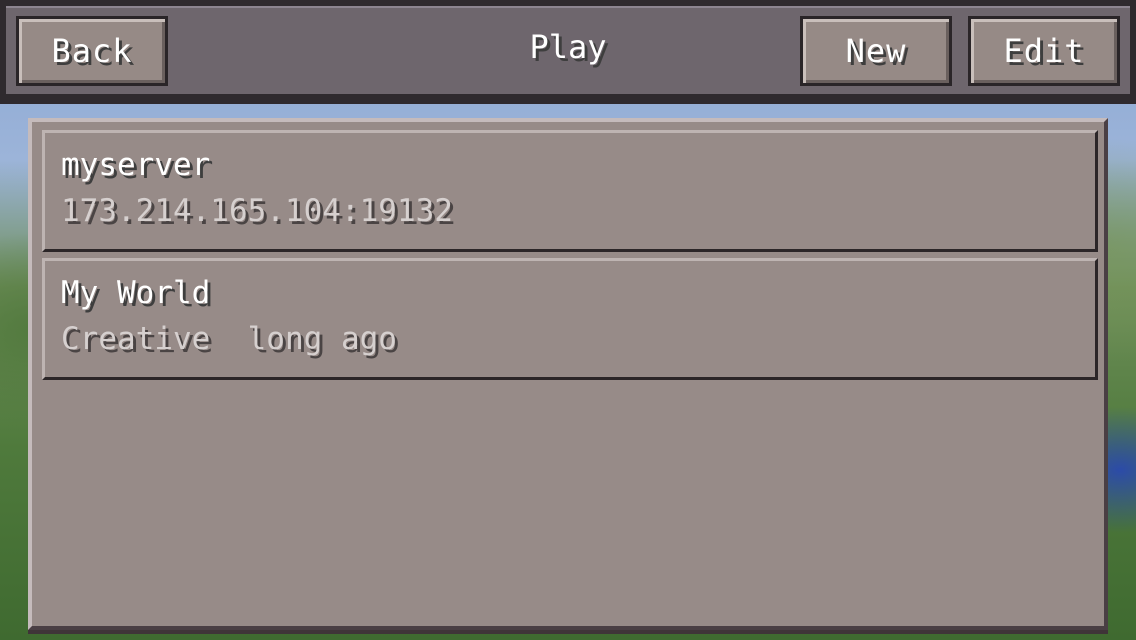 The image size is (1136, 640). I want to click on page-title: Play, so click(568, 47).